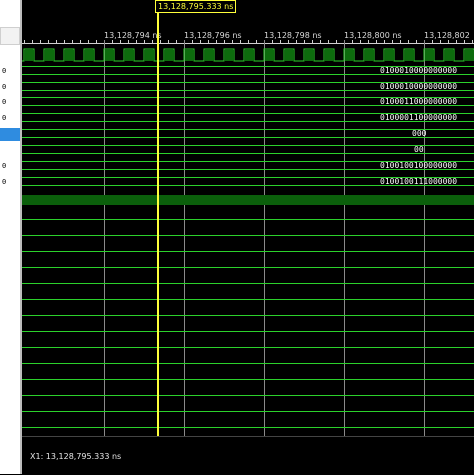 The height and width of the screenshot is (475, 474). Describe the element at coordinates (248, 133) in the screenshot. I see `bus-trace` at that location.